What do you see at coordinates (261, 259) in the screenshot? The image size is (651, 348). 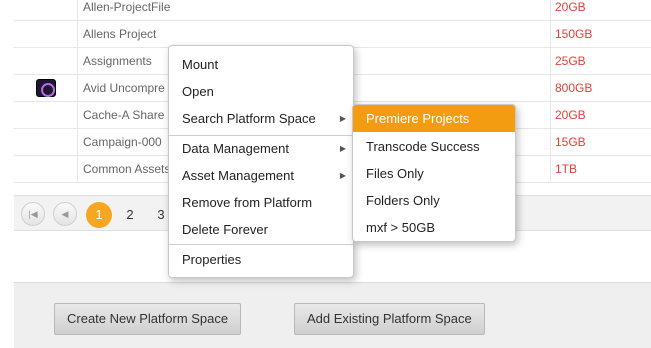 I see `menu-item-properties: Properties` at bounding box center [261, 259].